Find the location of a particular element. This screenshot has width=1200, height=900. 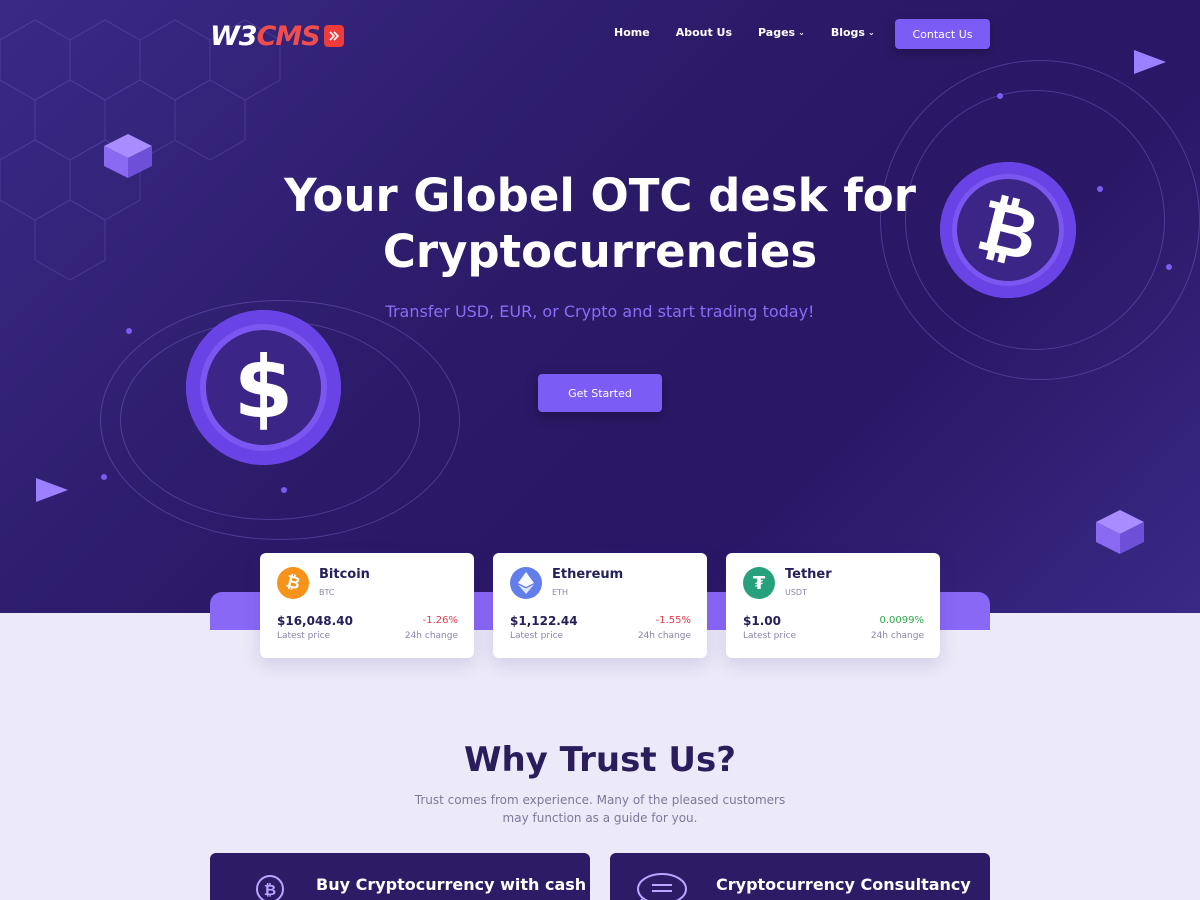

bitcoin-icon: ₿ is located at coordinates (293, 583).